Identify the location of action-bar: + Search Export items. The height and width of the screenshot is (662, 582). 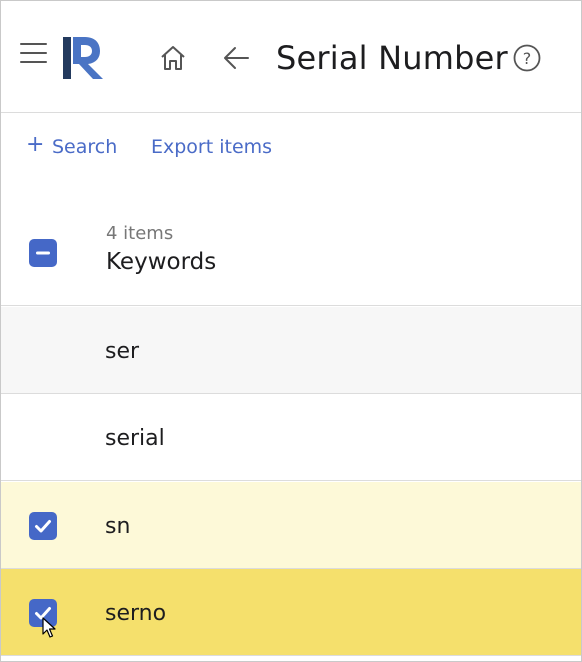
(291, 149).